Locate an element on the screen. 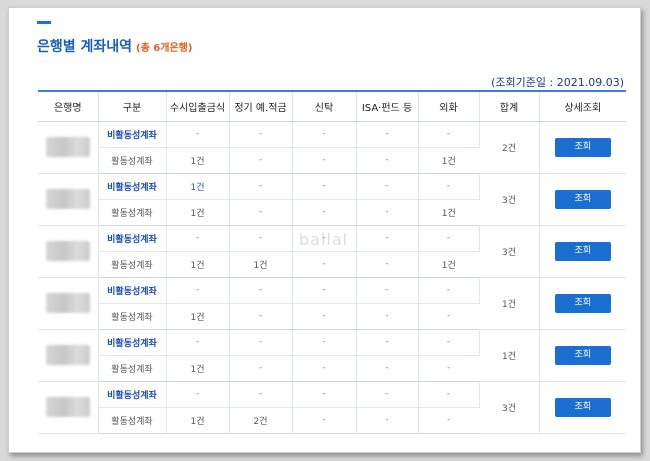 This screenshot has width=650, height=461. header-bank: 은행명 is located at coordinates (68, 106).